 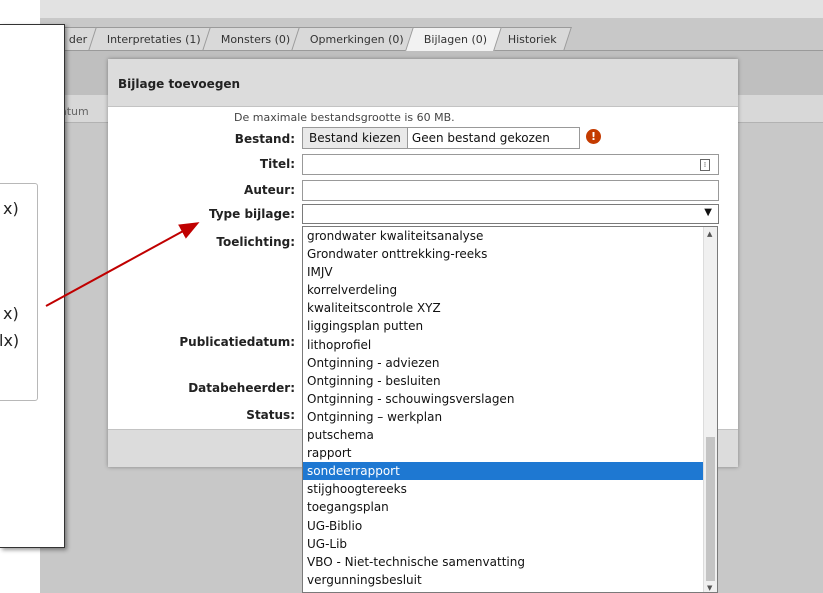 What do you see at coordinates (709, 588) in the screenshot?
I see `scroll-down-icon: ▼` at bounding box center [709, 588].